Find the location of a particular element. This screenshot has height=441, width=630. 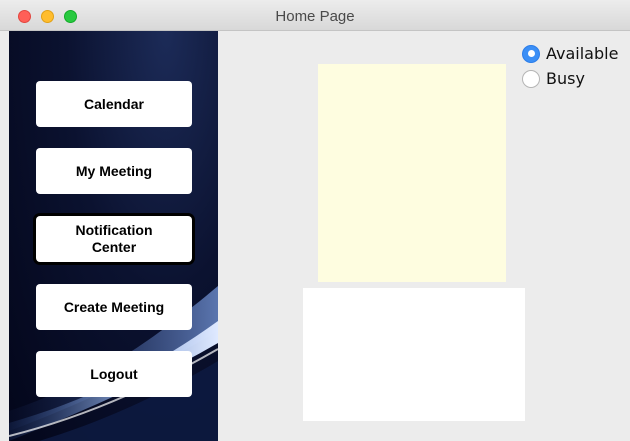

notification-center-button: Notification Center is located at coordinates (114, 239).